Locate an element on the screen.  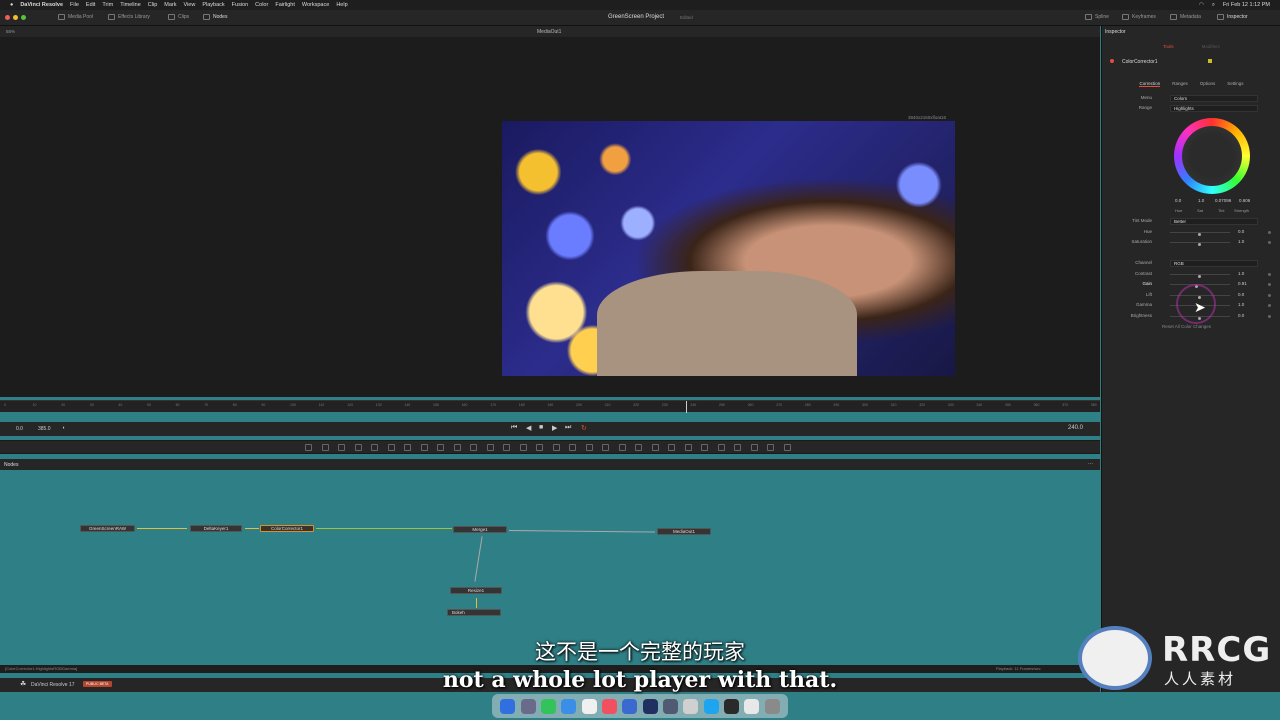
hue-keyframe-icon is located at coordinates (1269, 232).